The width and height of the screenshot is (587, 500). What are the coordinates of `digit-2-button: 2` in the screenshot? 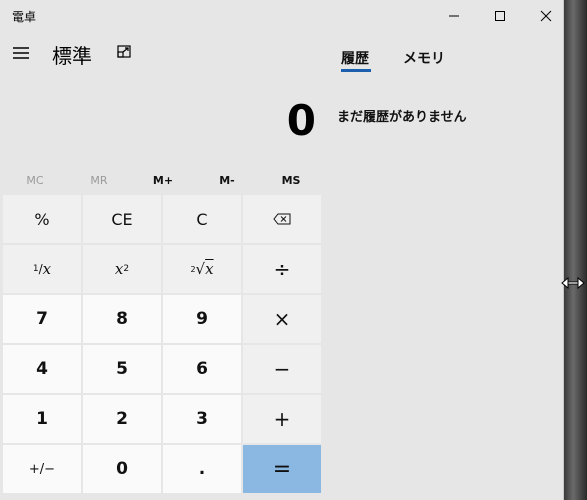 It's located at (122, 419).